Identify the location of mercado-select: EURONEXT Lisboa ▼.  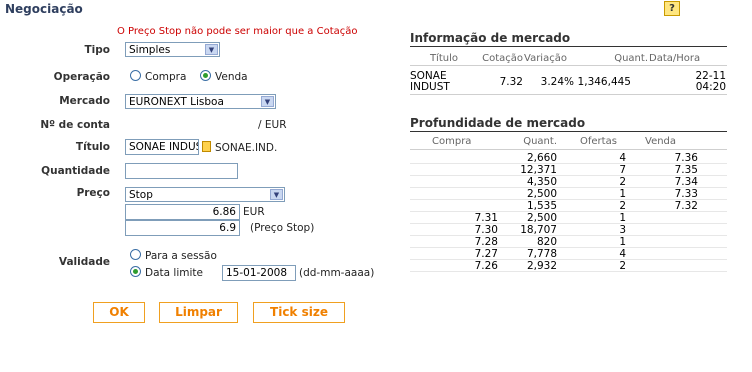
(200, 101).